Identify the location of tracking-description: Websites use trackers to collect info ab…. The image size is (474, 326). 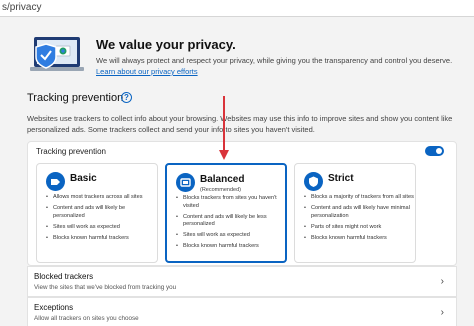
(240, 124).